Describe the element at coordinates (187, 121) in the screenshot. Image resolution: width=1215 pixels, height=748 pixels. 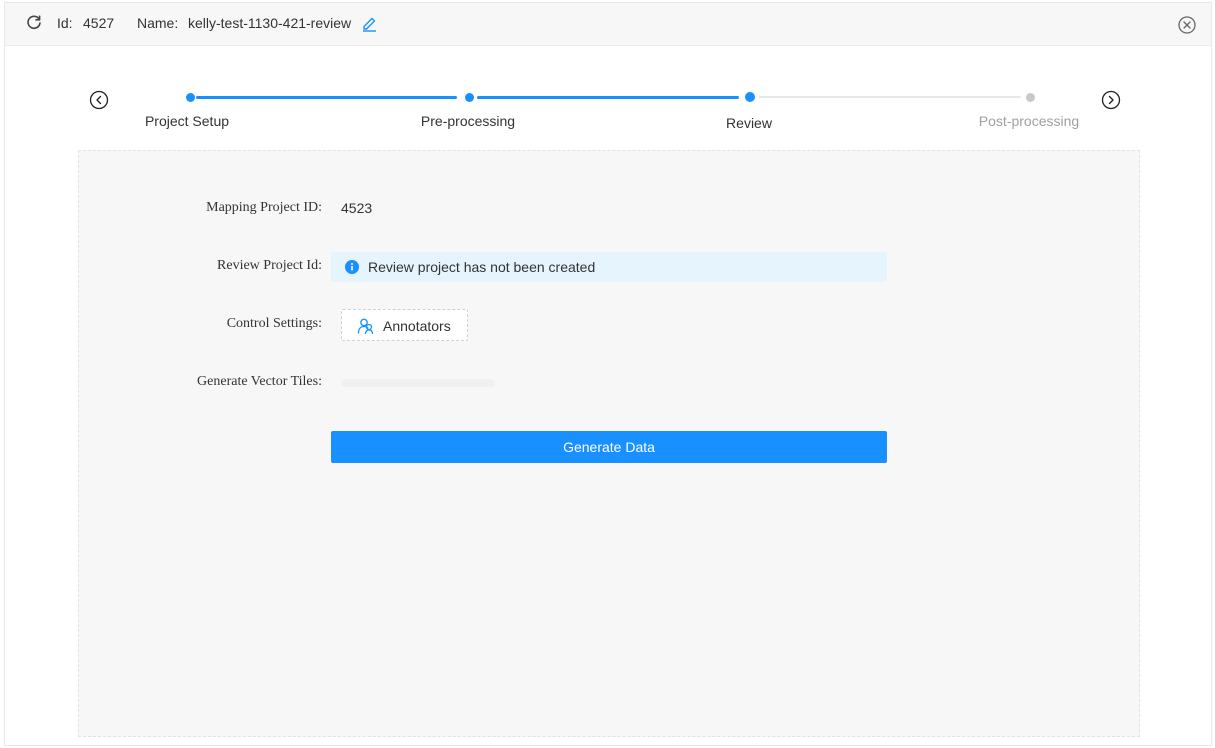
I see `step-project-setup: Project Setup` at that location.